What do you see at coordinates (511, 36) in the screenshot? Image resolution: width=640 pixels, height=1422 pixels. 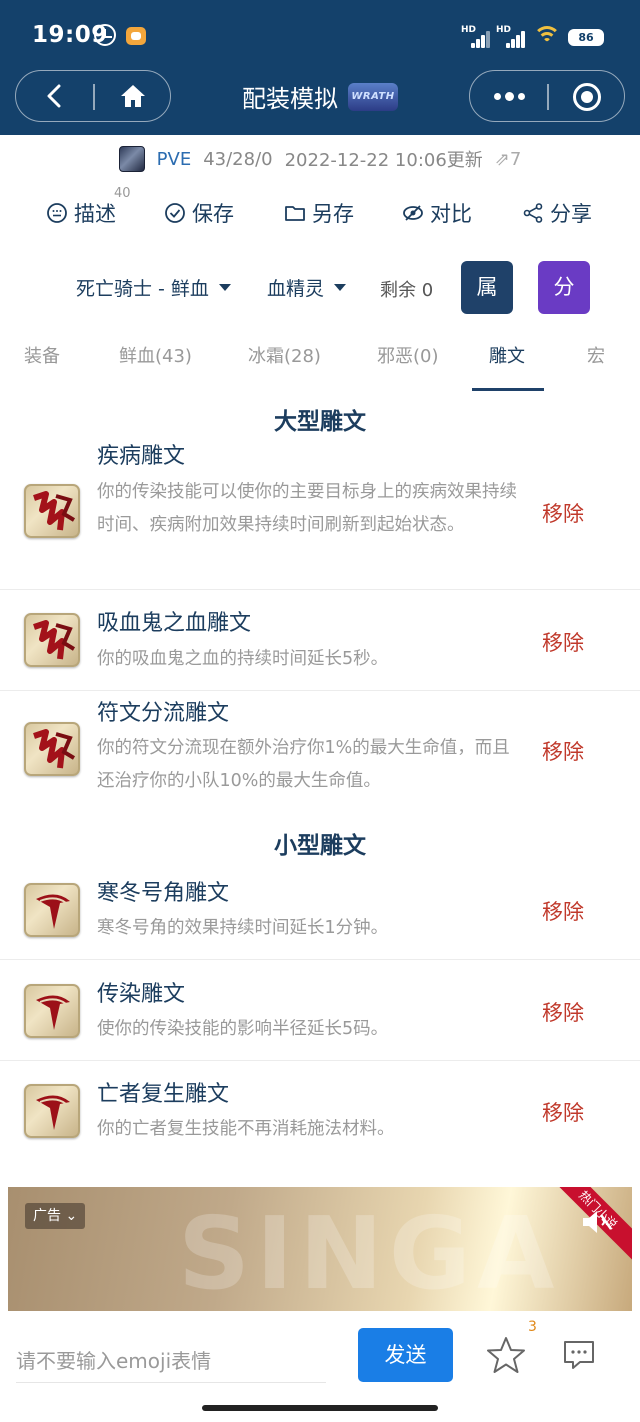 I see `signal-icon-2: HD` at bounding box center [511, 36].